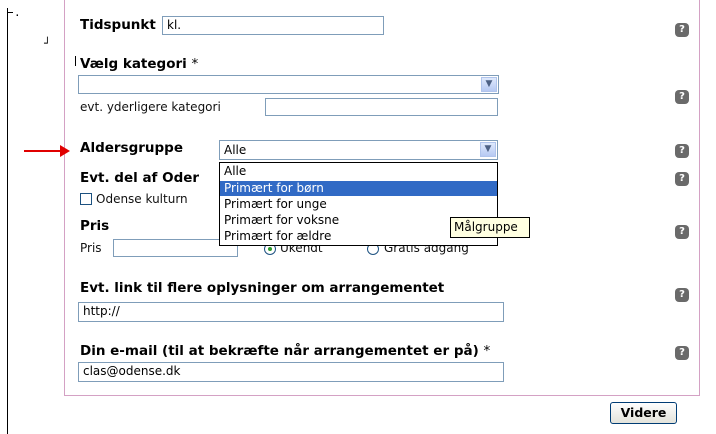 This screenshot has width=716, height=434. Describe the element at coordinates (291, 312) in the screenshot. I see `link-input: http://` at that location.